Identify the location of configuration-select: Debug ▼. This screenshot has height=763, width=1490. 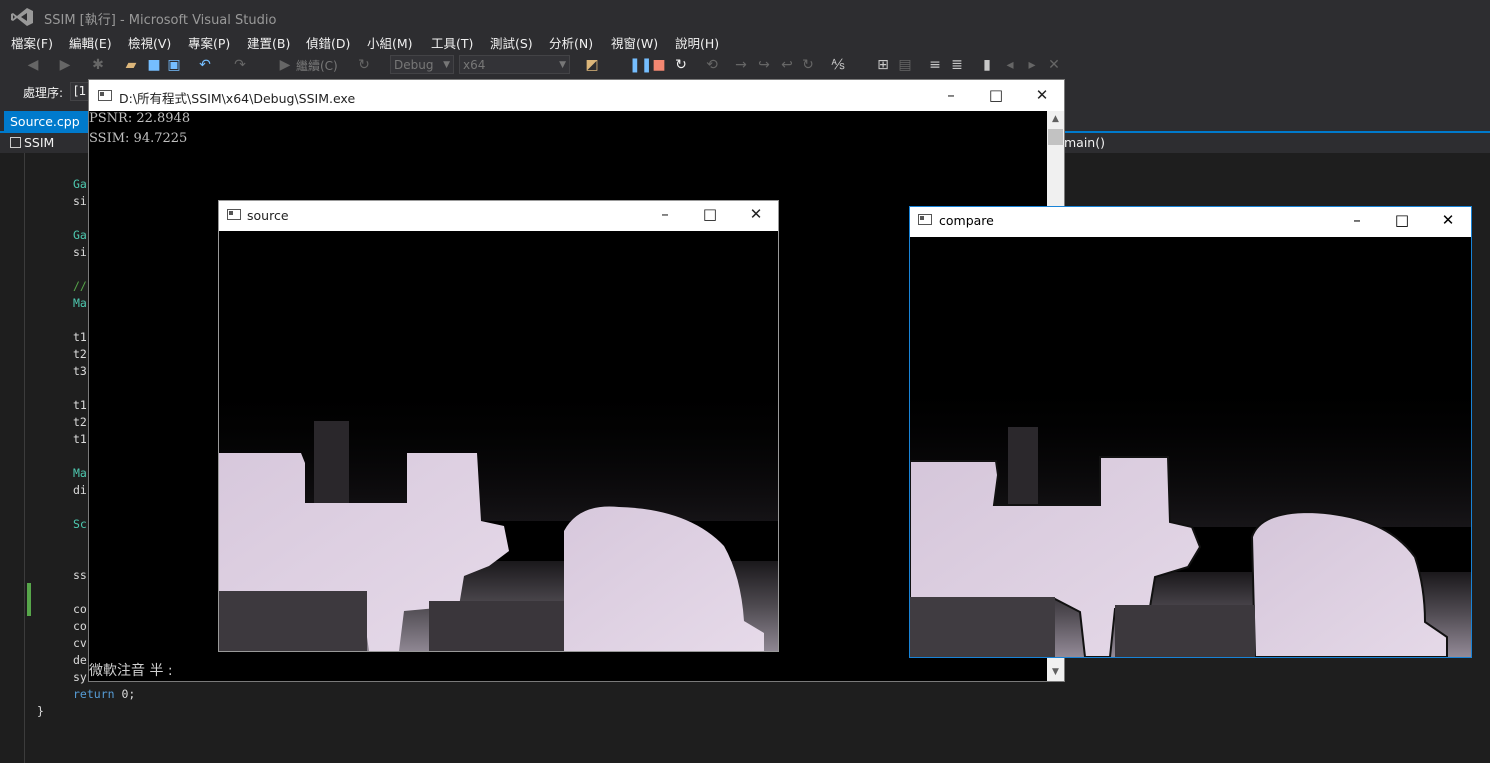
(422, 64).